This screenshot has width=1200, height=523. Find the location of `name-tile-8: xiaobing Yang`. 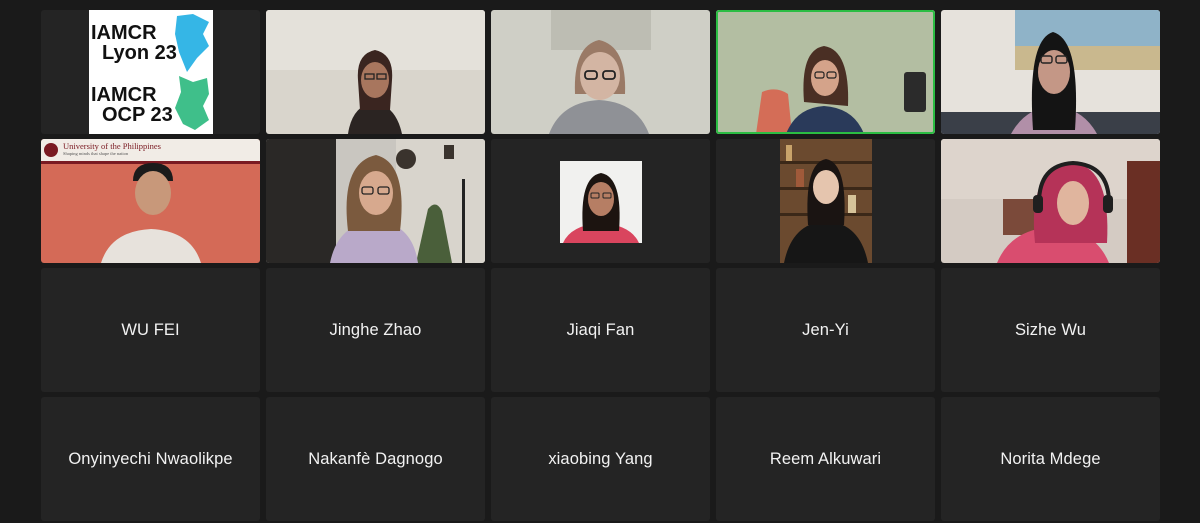

name-tile-8: xiaobing Yang is located at coordinates (600, 459).